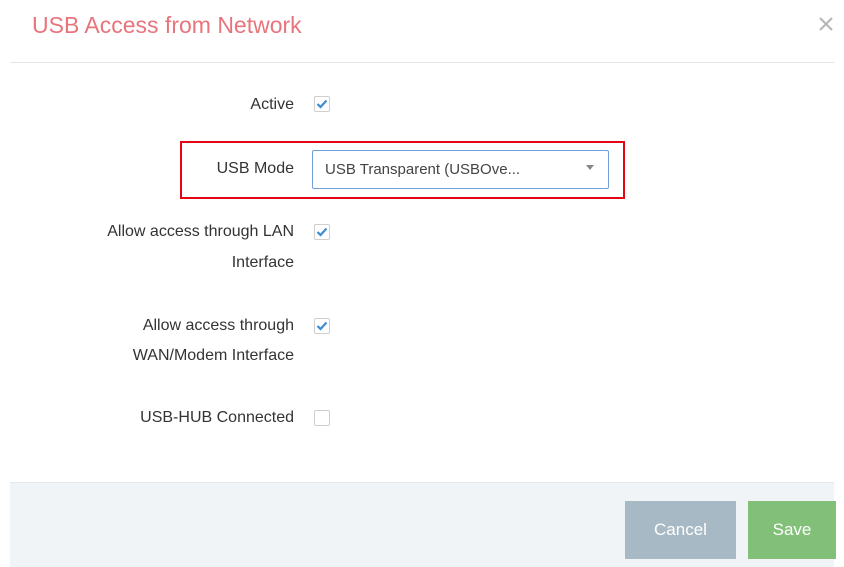  I want to click on close-button, so click(826, 24).